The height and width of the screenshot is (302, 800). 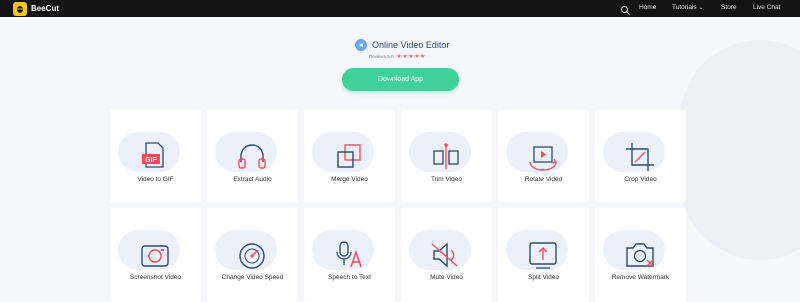 I want to click on mute-icon, so click(x=446, y=255).